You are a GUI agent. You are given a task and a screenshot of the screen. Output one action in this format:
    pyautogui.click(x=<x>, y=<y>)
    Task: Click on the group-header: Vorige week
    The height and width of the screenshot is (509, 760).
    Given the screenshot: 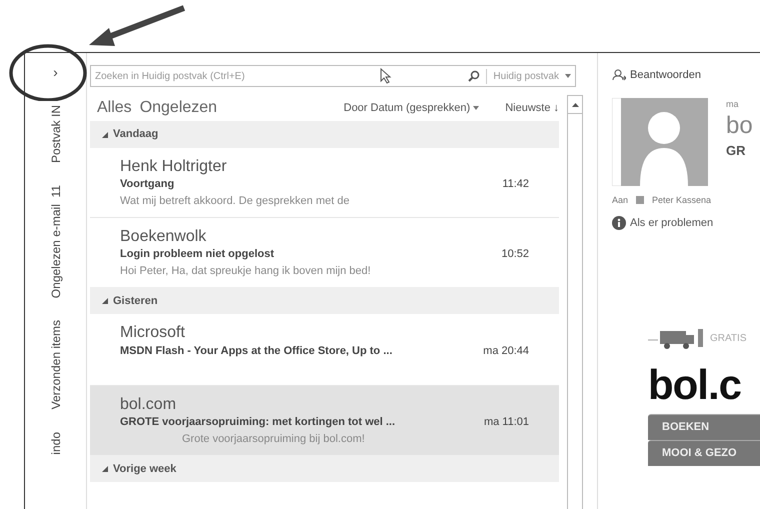 What is the action you would take?
    pyautogui.click(x=325, y=468)
    